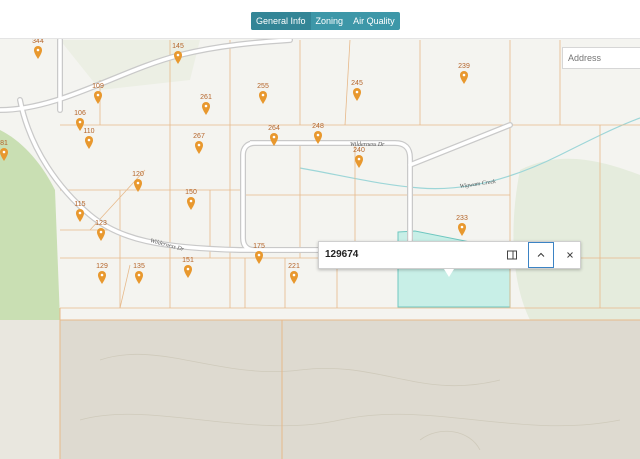  I want to click on dock-button, so click(512, 255).